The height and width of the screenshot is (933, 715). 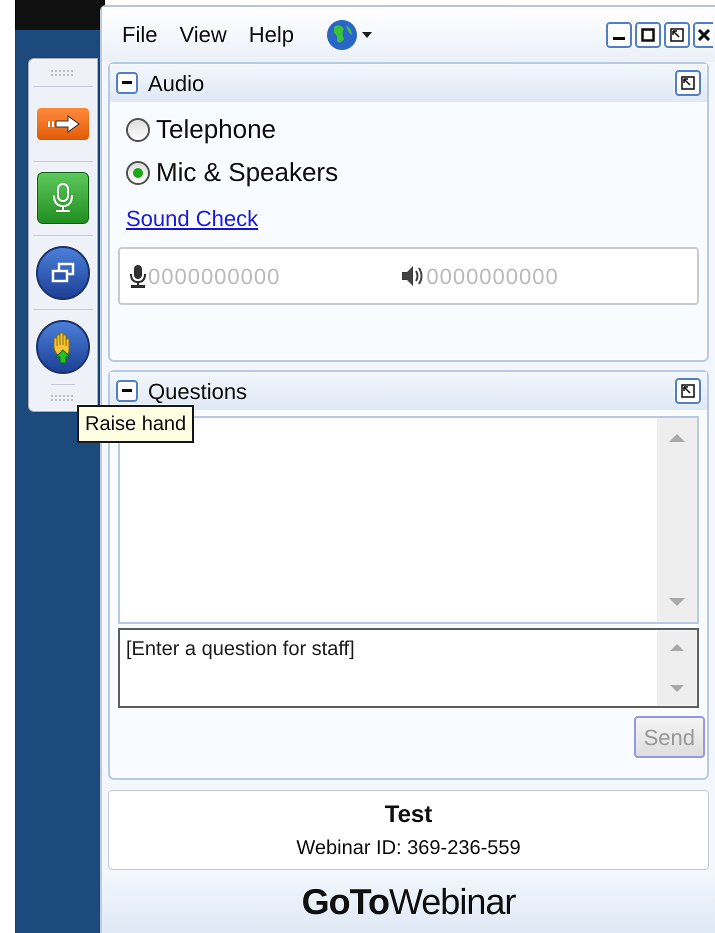 I want to click on question-input: [Enter a question for staff], so click(x=408, y=668).